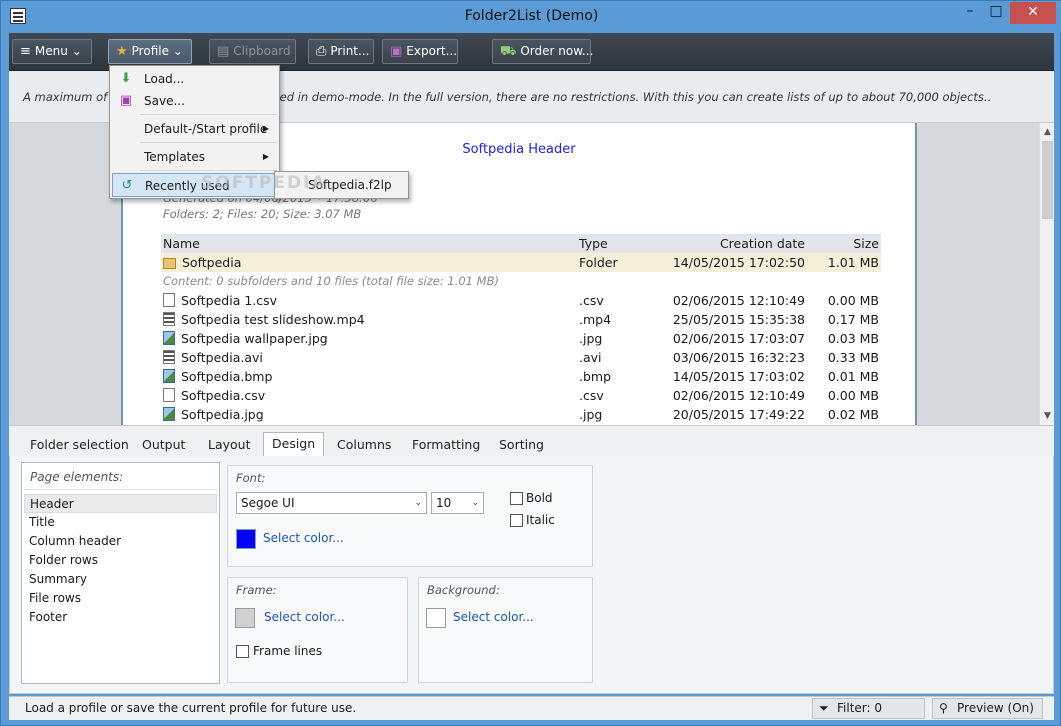 This screenshot has width=1061, height=726. Describe the element at coordinates (446, 445) in the screenshot. I see `tab-formatting: Formatting` at that location.